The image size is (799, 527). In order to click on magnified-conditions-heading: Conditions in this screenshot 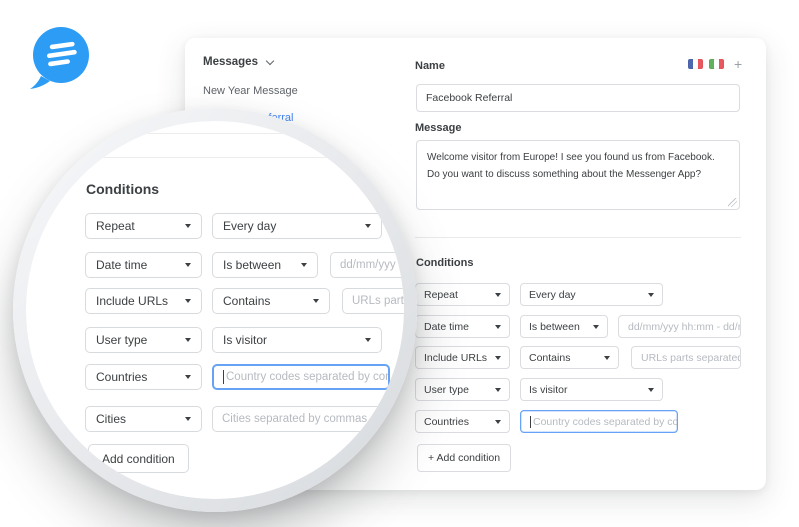, I will do `click(123, 189)`.